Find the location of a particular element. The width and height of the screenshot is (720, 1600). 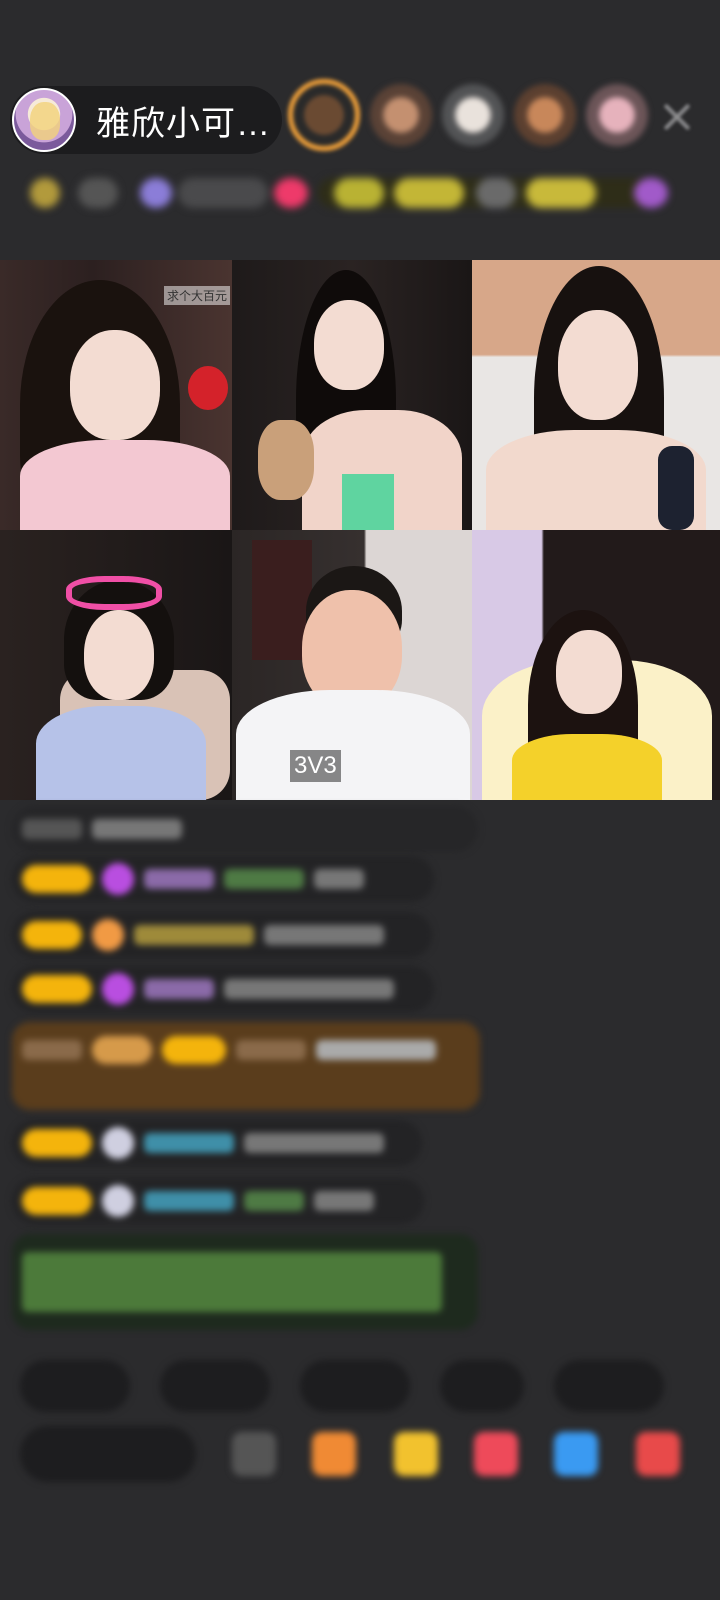

heart-icon is located at coordinates (496, 1454).